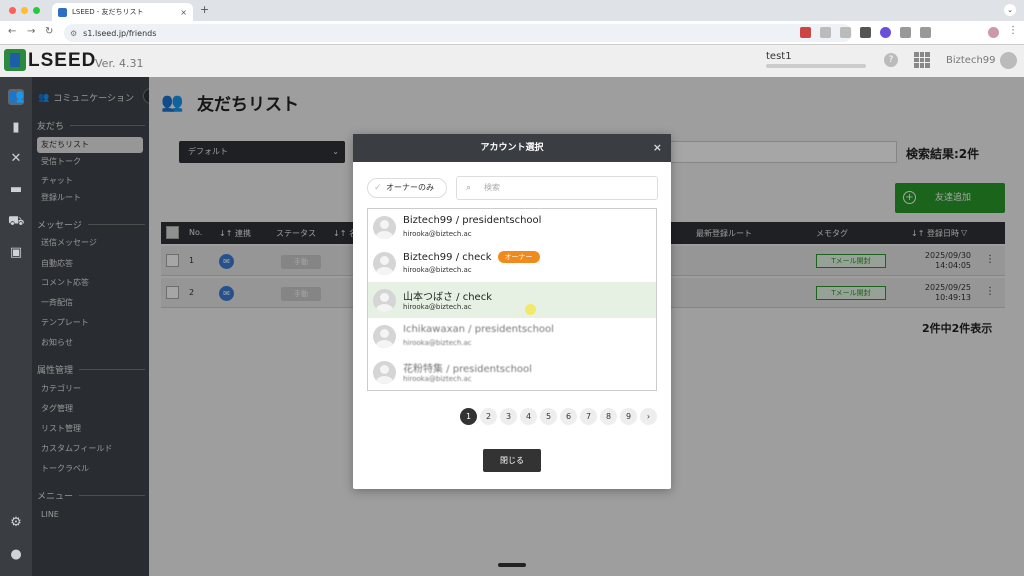 The height and width of the screenshot is (576, 1024). What do you see at coordinates (16, 326) in the screenshot?
I see `icon-strip: 👥 ▮ ✕ ▬ ⛟ ▣ ⚙ ●` at bounding box center [16, 326].